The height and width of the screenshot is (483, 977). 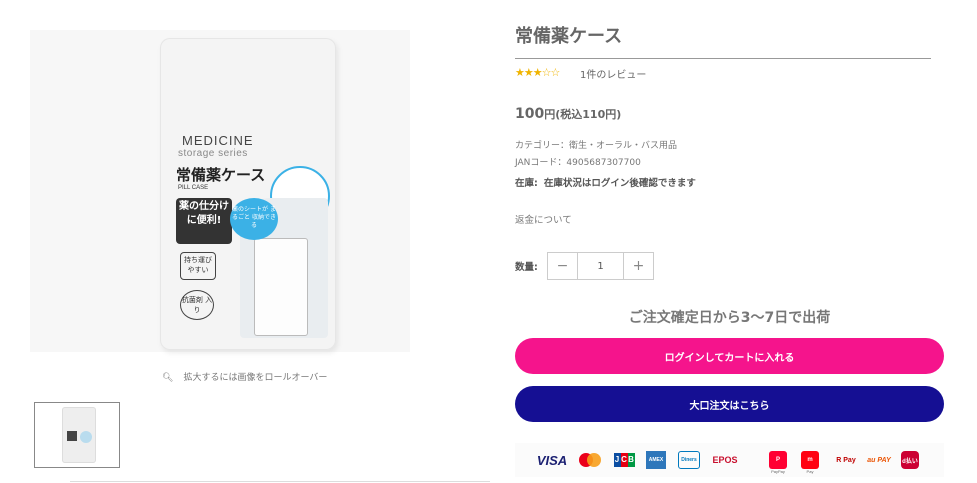 I want to click on quantity-input: 1, so click(x=600, y=266).